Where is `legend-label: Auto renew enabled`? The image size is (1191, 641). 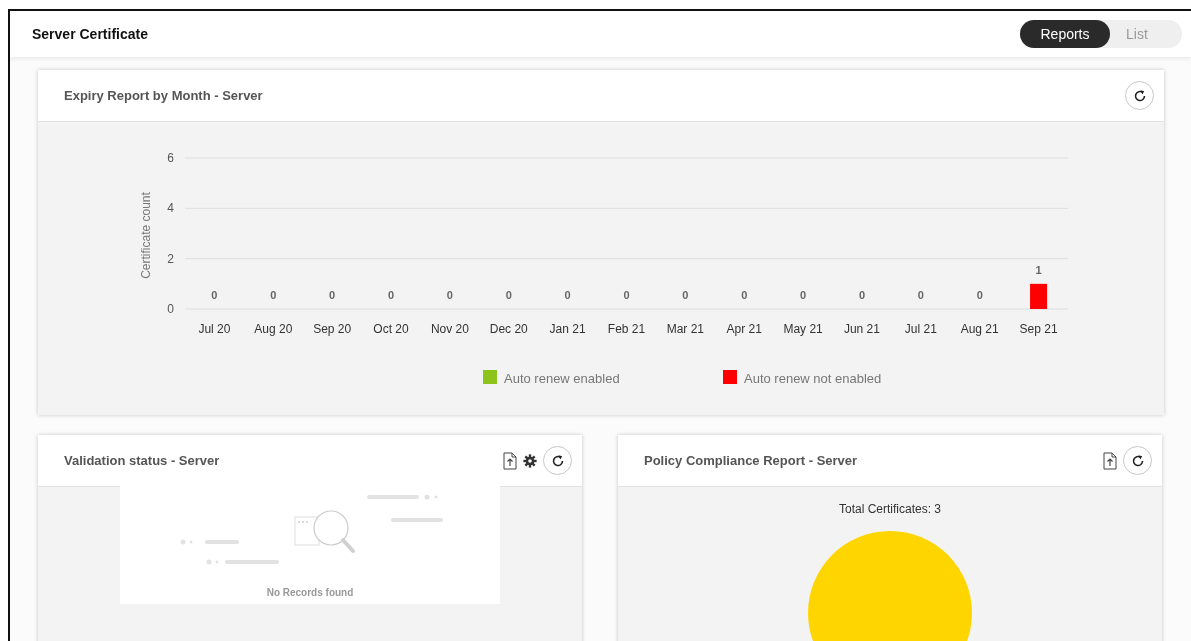 legend-label: Auto renew enabled is located at coordinates (562, 378).